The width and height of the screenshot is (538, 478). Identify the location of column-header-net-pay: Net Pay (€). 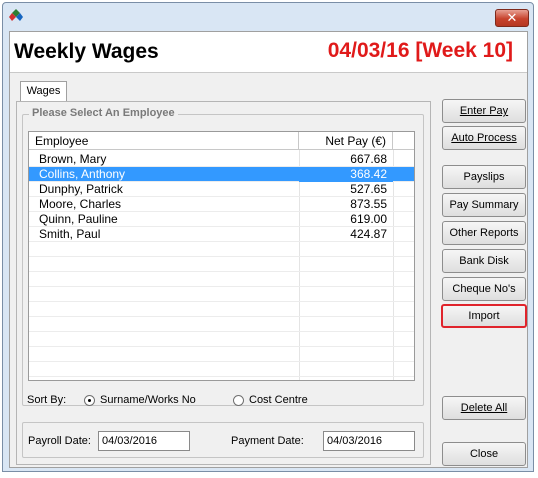
(346, 141).